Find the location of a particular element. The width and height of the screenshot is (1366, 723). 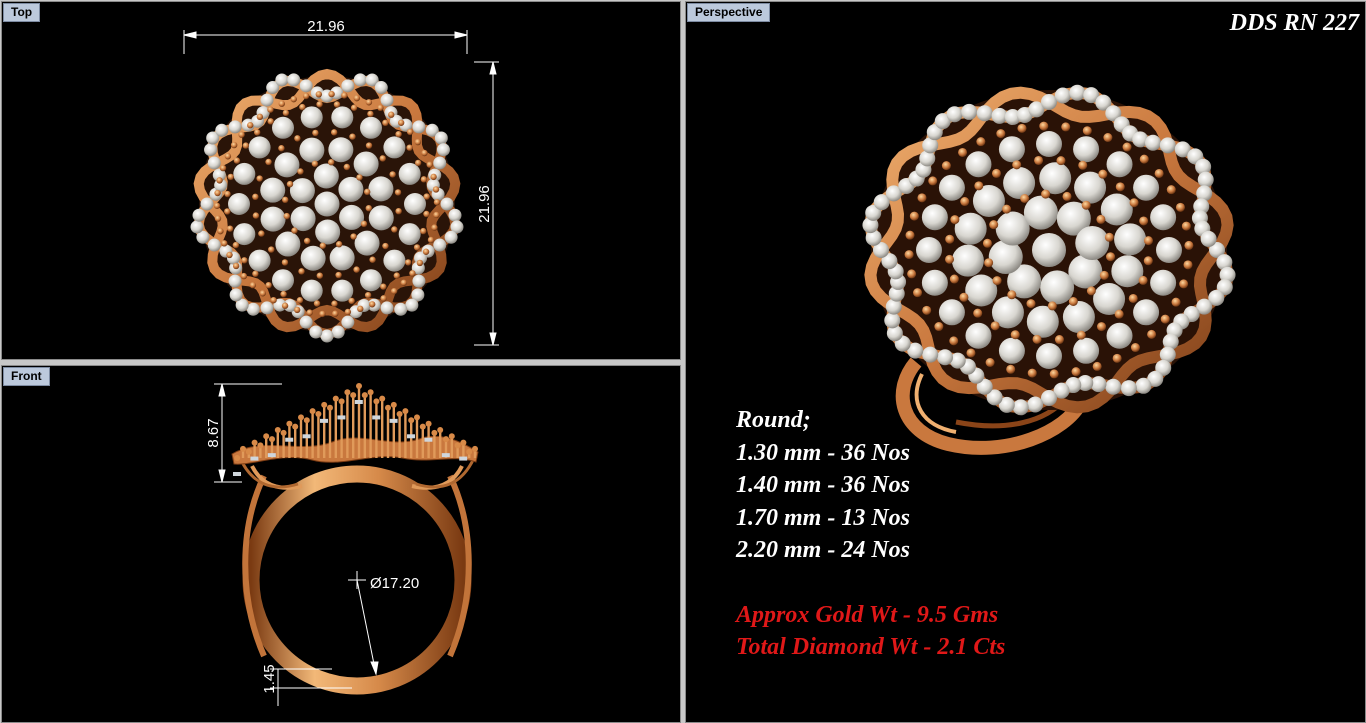

front-view-drawing: 8.67 Ø17.20 1.45 is located at coordinates (342, 544).